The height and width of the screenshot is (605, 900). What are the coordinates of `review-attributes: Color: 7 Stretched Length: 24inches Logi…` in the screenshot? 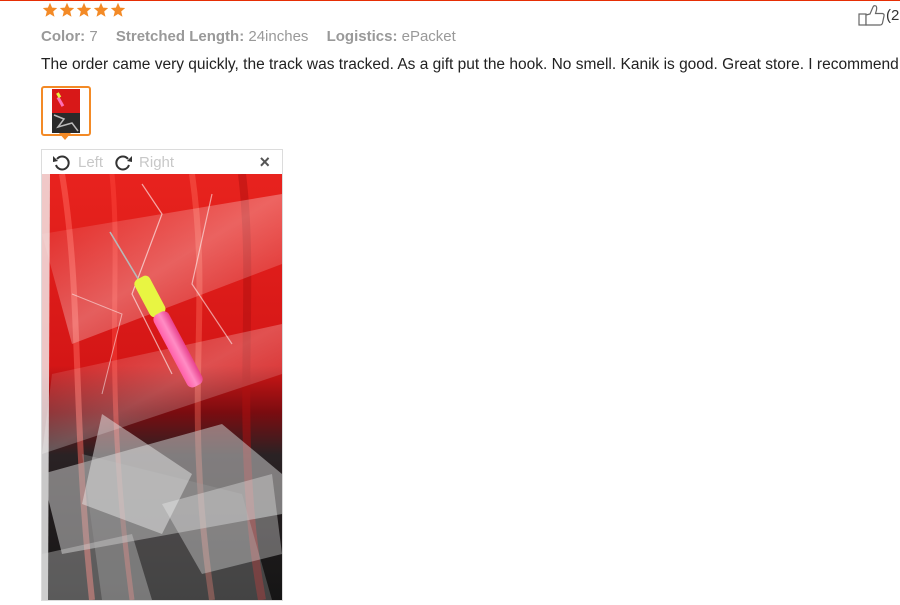 It's located at (255, 37).